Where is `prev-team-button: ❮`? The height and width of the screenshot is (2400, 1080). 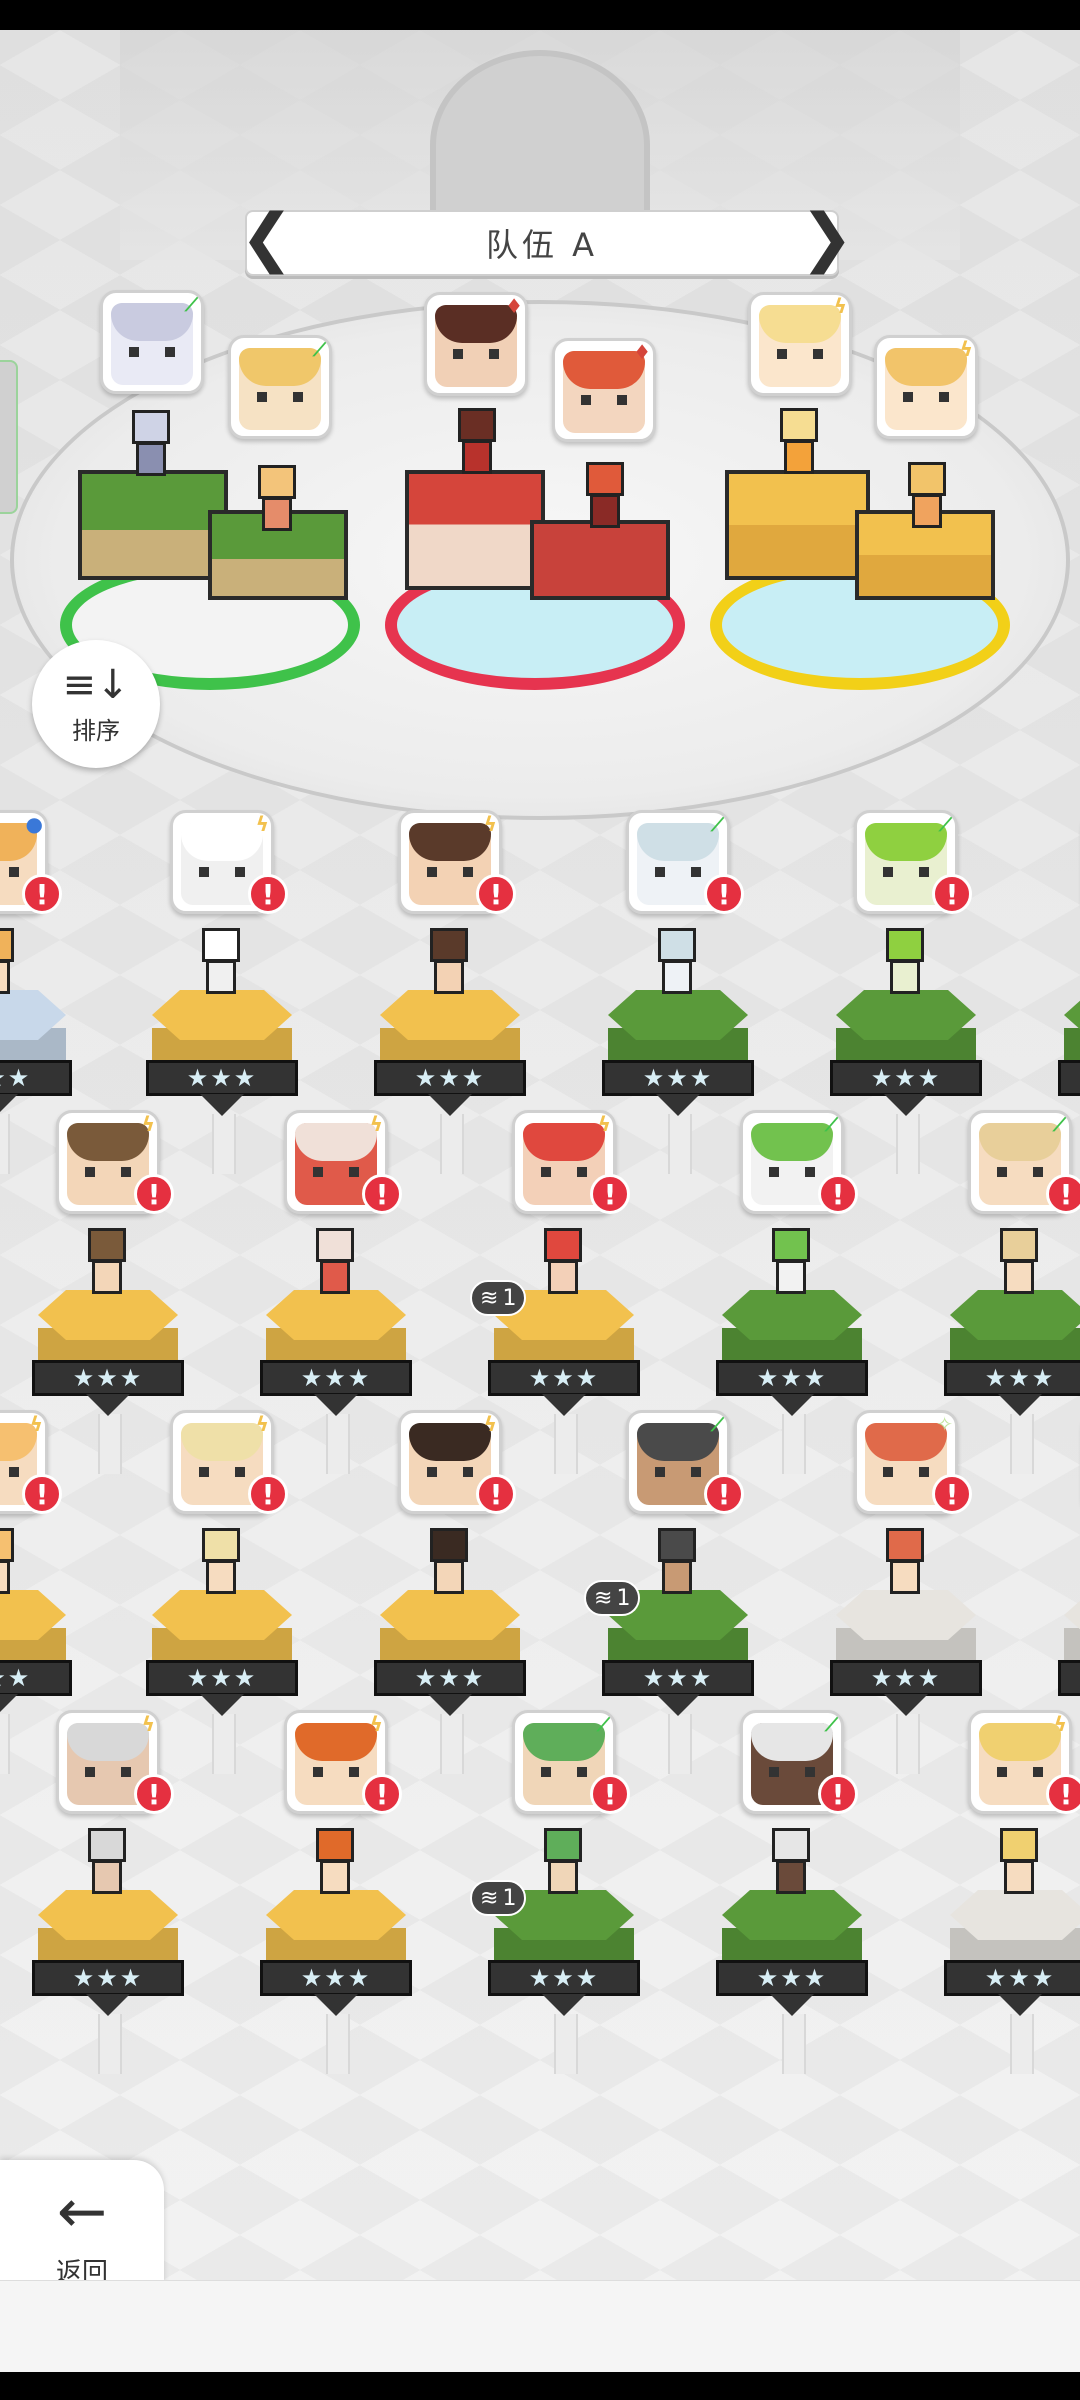 prev-team-button: ❮ is located at coordinates (267, 238).